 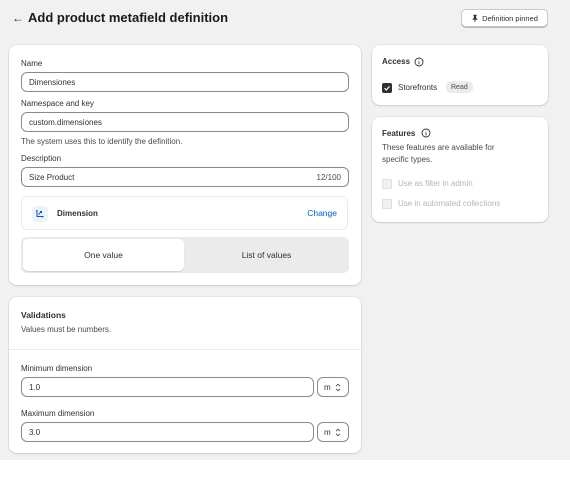 I want to click on description-label: Description, so click(x=41, y=158).